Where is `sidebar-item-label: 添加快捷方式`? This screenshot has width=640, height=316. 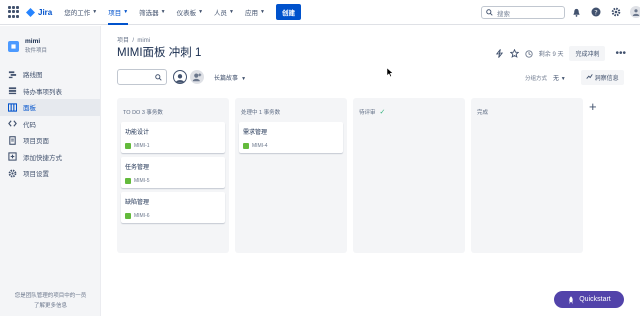 sidebar-item-label: 添加快捷方式 is located at coordinates (42, 158).